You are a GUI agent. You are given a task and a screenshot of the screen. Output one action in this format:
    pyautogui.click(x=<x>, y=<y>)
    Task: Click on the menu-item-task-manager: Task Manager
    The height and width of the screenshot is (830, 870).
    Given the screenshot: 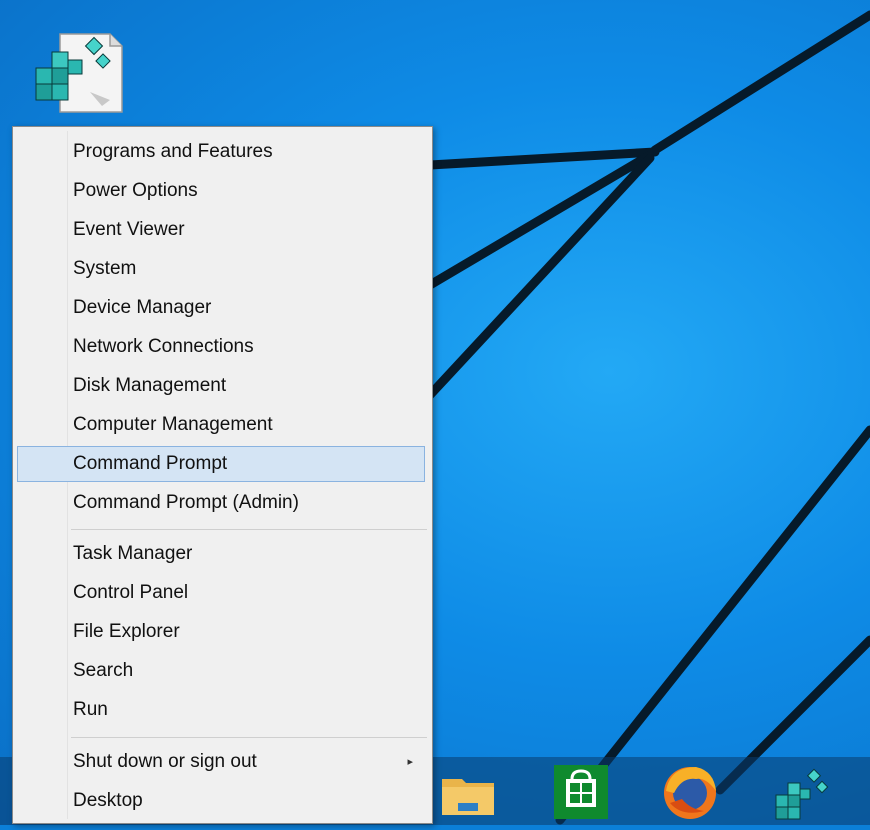 What is the action you would take?
    pyautogui.click(x=221, y=554)
    